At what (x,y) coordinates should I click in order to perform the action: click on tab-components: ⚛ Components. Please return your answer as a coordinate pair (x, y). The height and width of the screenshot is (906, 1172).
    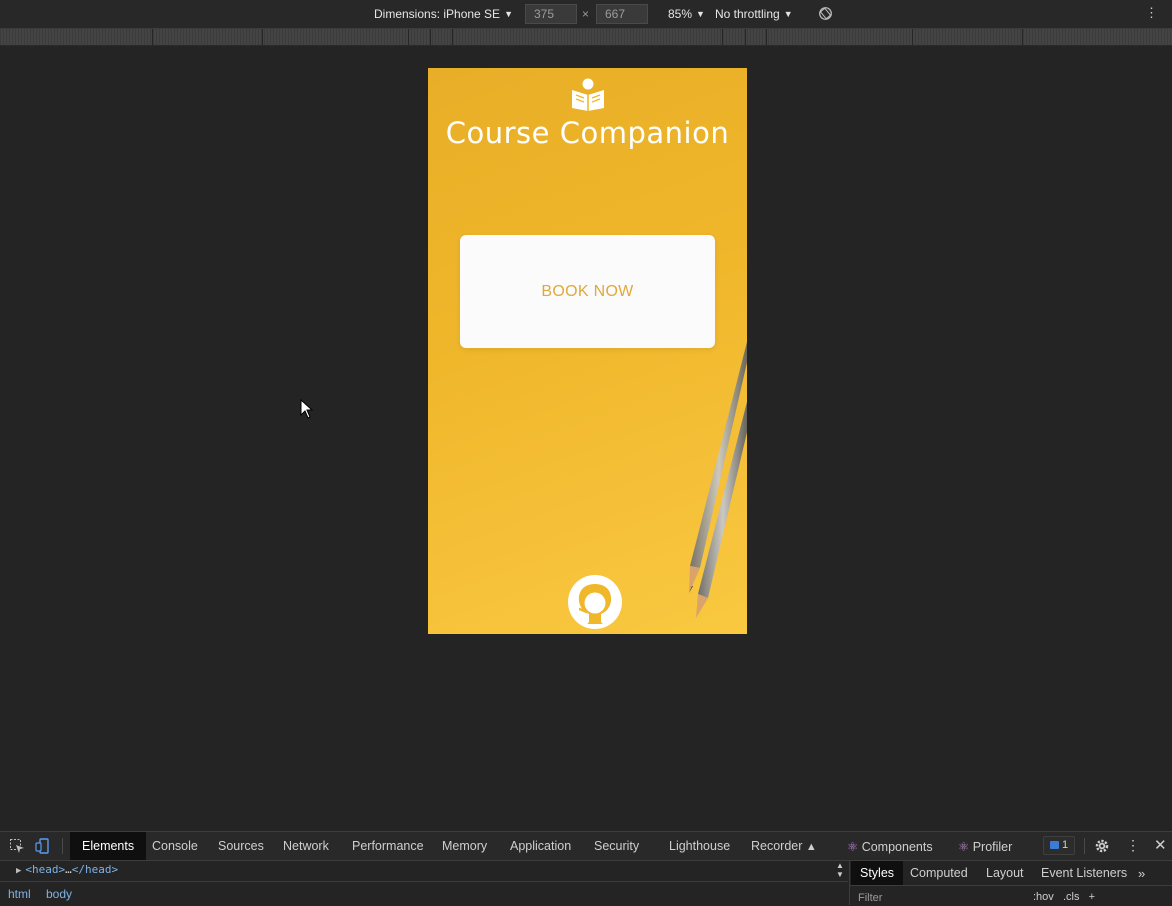
    Looking at the image, I should click on (890, 846).